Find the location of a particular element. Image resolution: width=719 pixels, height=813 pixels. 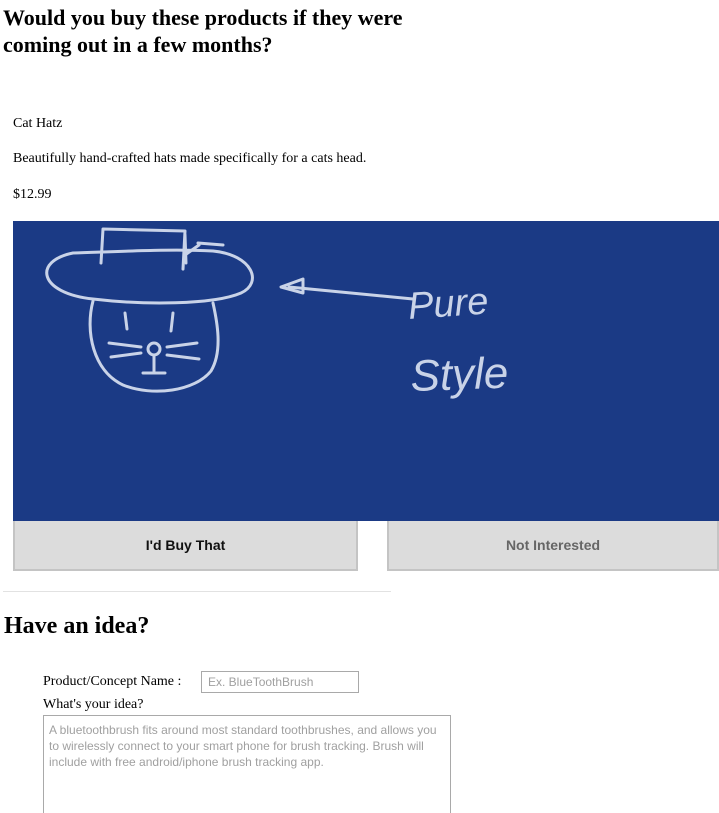

not-interested-button: Not Interested is located at coordinates (553, 546).